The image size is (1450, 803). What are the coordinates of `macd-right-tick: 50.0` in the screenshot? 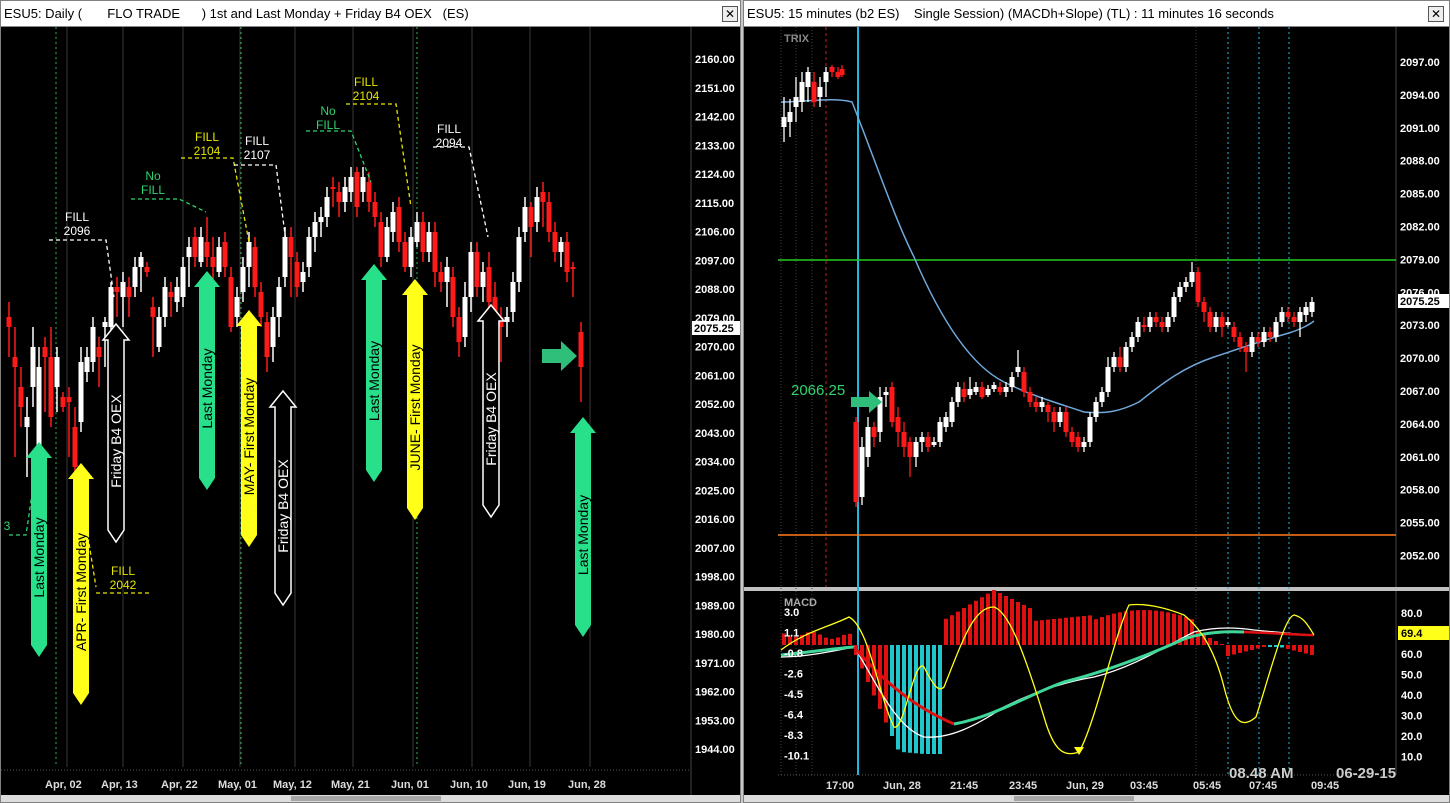 It's located at (1411, 676).